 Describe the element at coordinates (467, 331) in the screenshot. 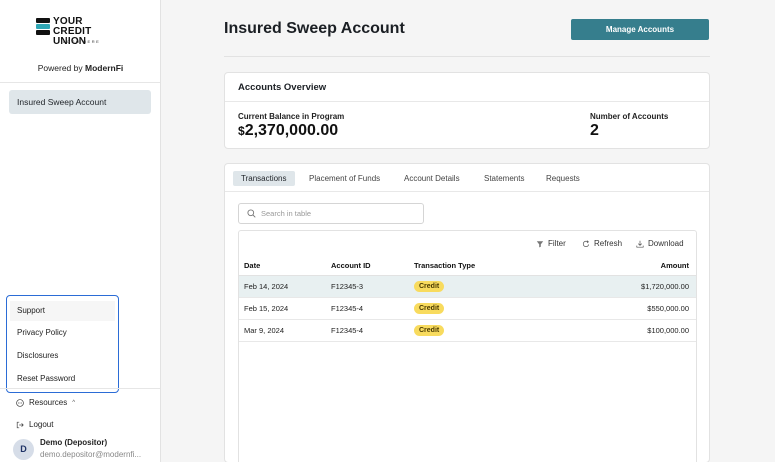

I see `table-row: Mar 9, 2024 F12345-4 Credit $100,000.00` at that location.